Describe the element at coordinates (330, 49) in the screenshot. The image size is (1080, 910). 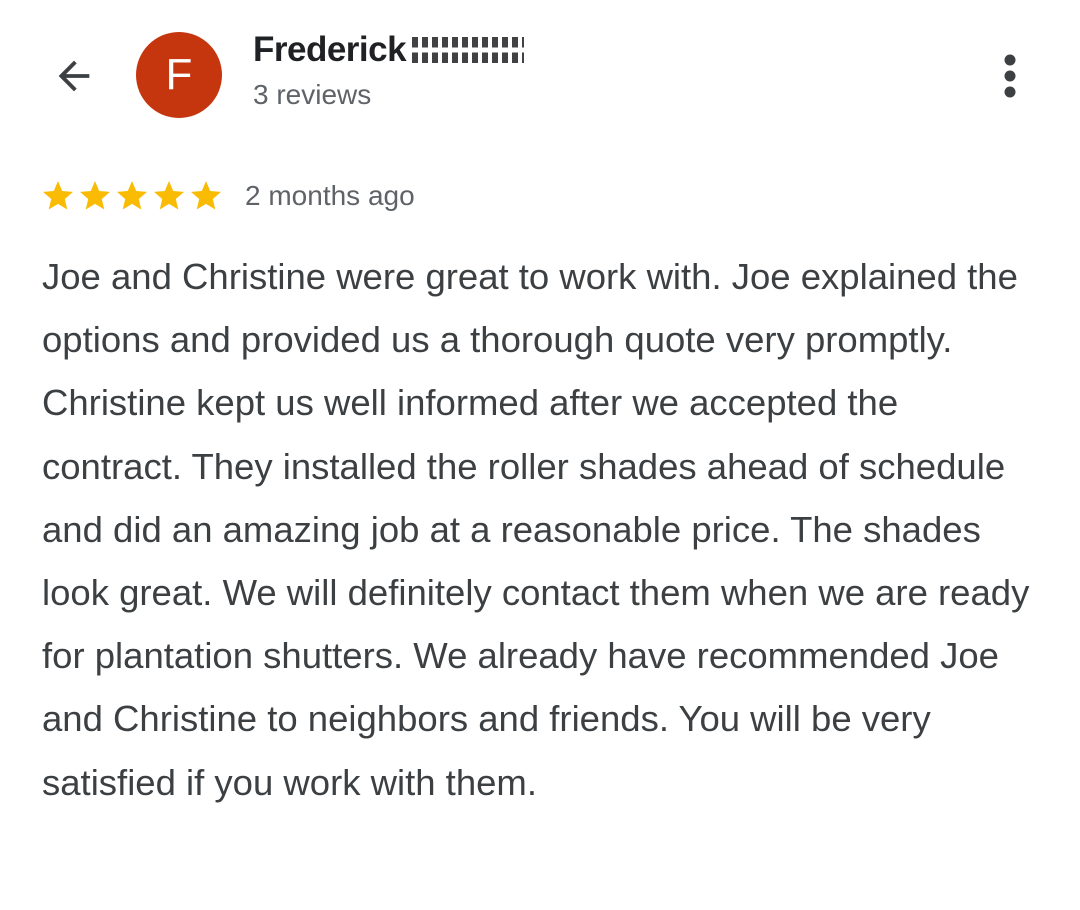
I see `reviewer-name: Frederick` at that location.